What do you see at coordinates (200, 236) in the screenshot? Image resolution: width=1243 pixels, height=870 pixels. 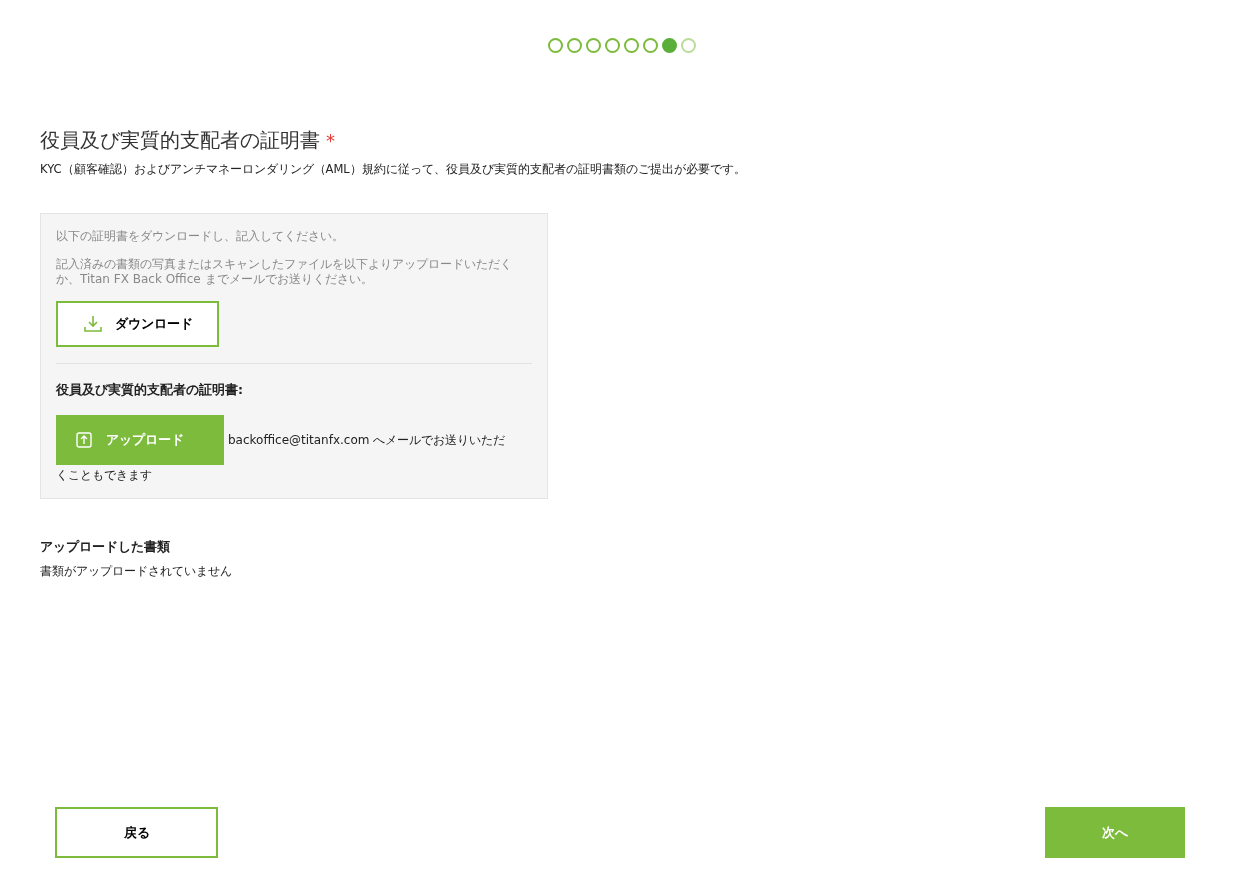 I see `instruction-text: 以下の証明書をダウンロードし、記入してください。` at bounding box center [200, 236].